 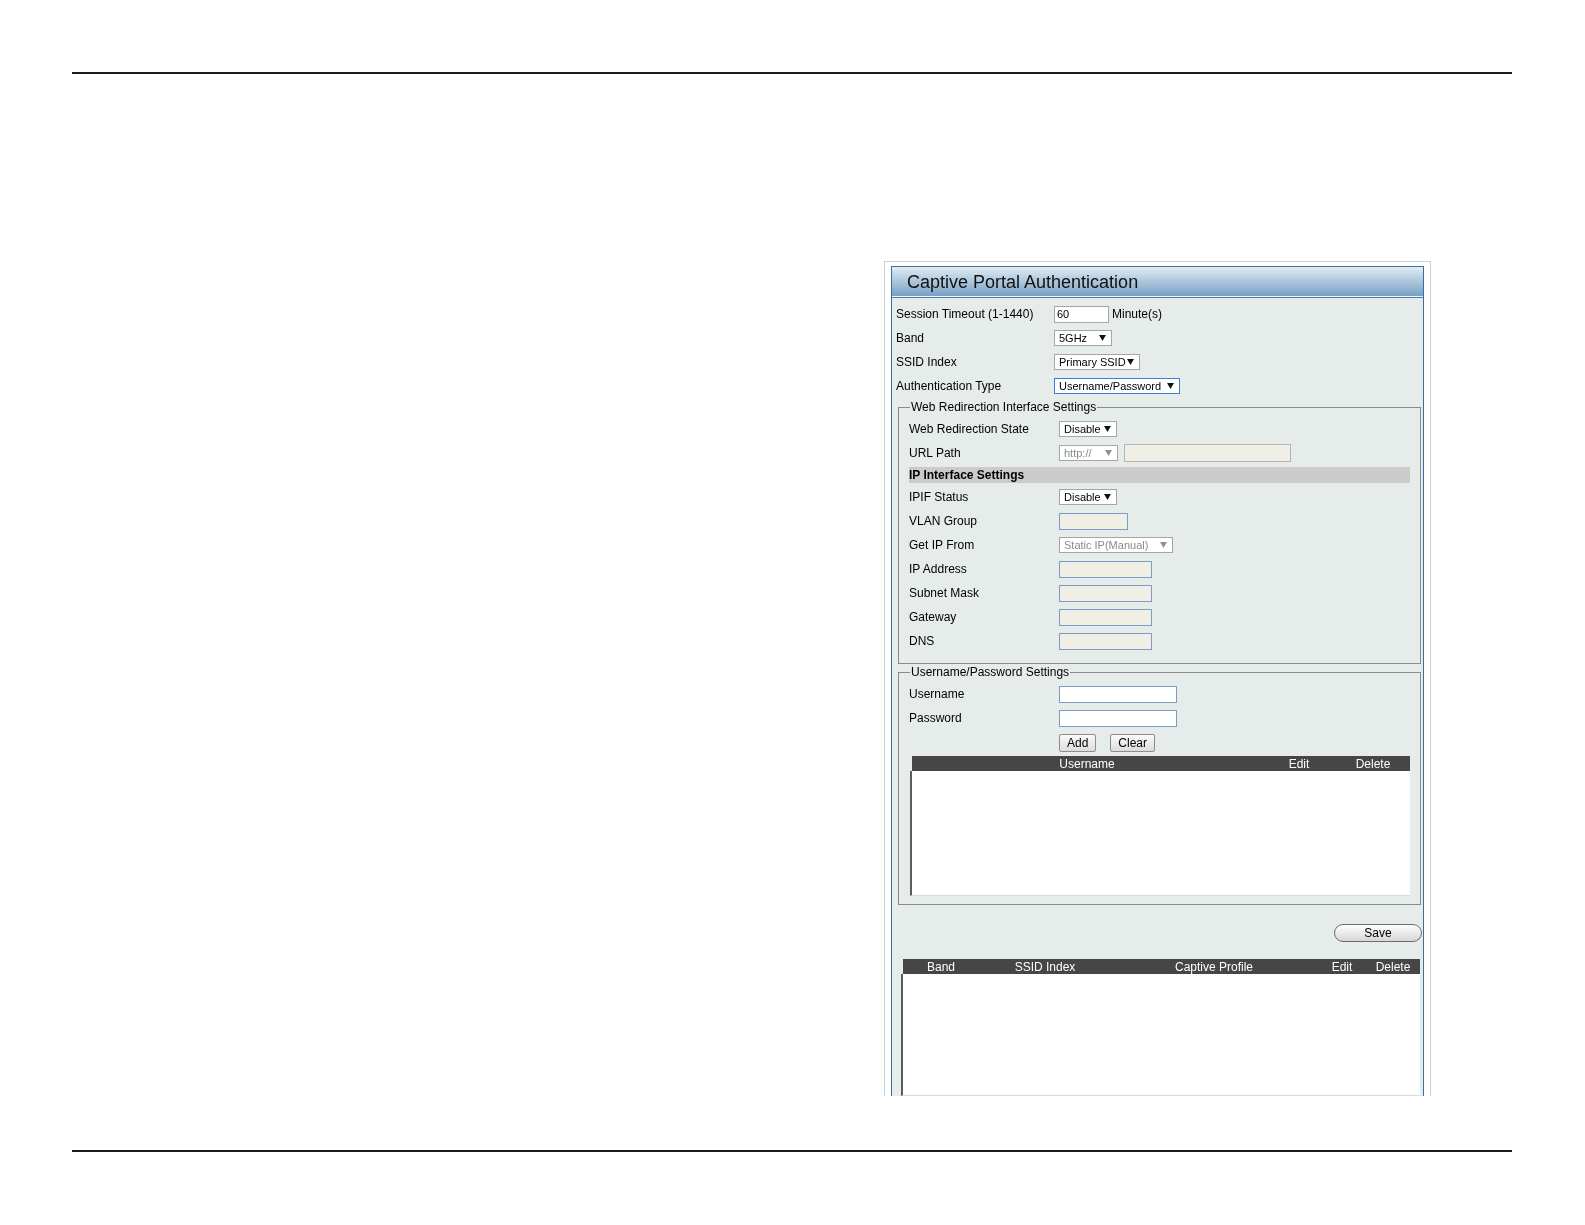 What do you see at coordinates (1133, 743) in the screenshot?
I see `clear-button: Clear` at bounding box center [1133, 743].